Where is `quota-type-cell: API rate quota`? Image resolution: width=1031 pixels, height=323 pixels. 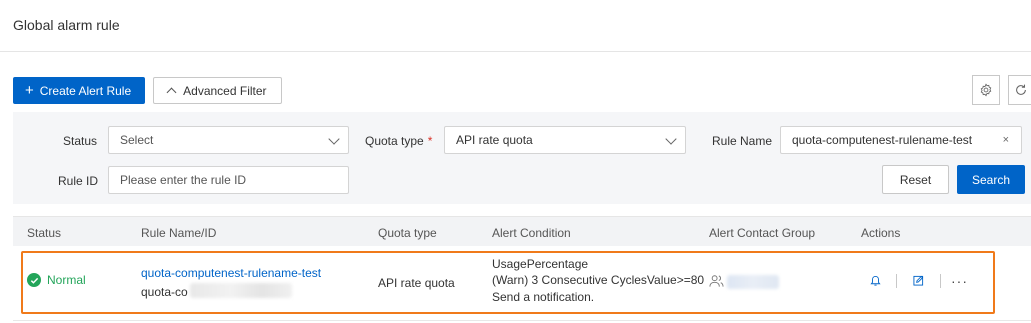 quota-type-cell: API rate quota is located at coordinates (416, 283).